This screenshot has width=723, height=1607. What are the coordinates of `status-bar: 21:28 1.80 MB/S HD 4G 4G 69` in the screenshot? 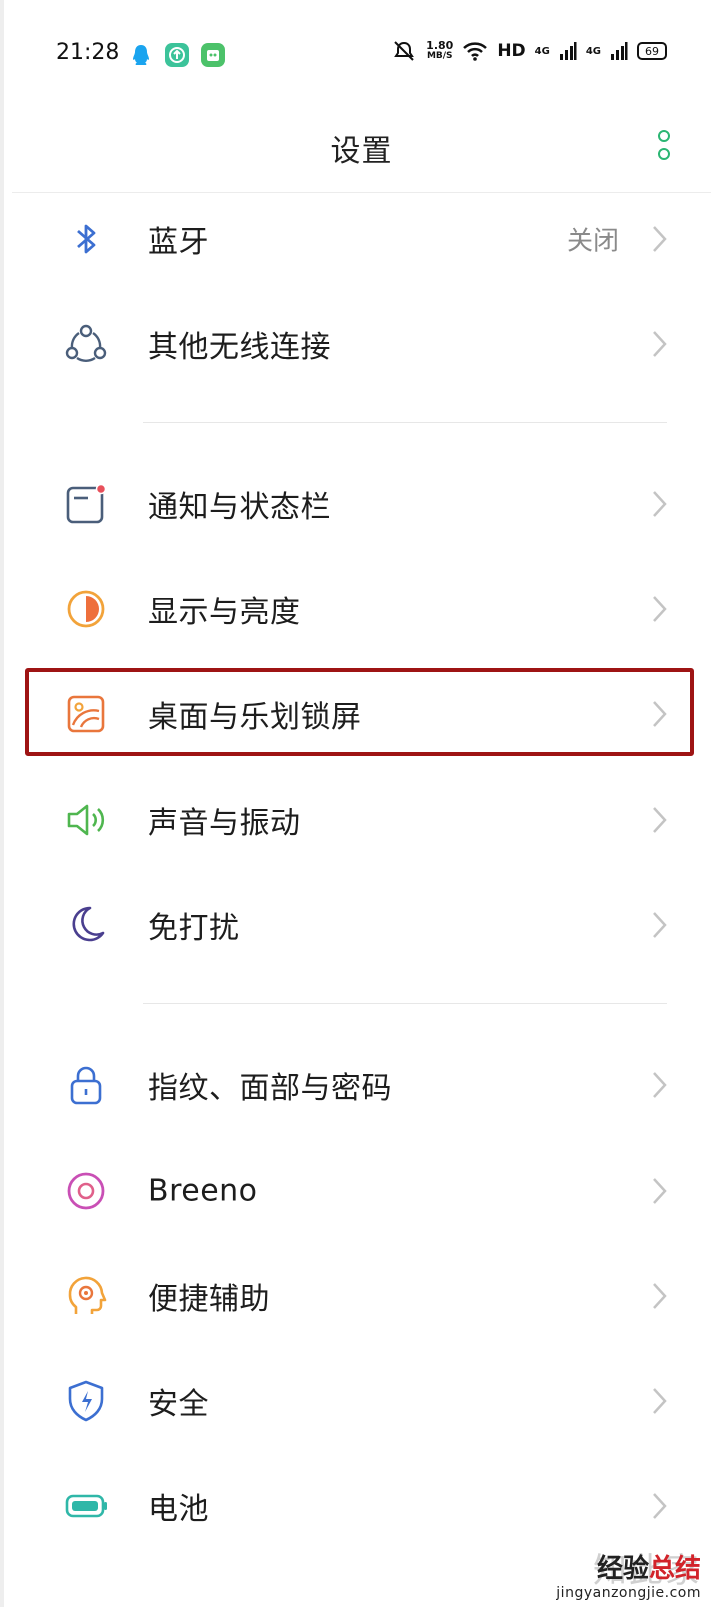 It's located at (361, 55).